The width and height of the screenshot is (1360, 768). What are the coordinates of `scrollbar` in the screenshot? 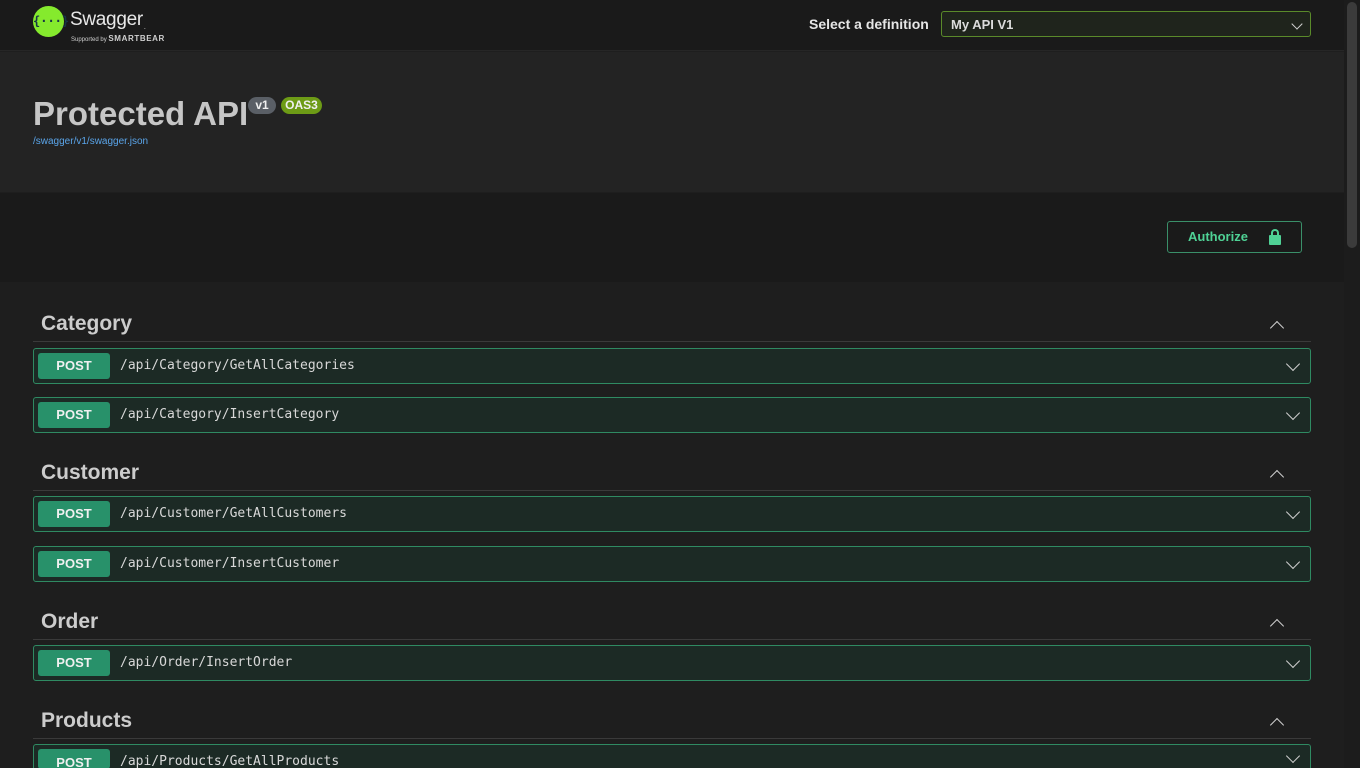 It's located at (1352, 384).